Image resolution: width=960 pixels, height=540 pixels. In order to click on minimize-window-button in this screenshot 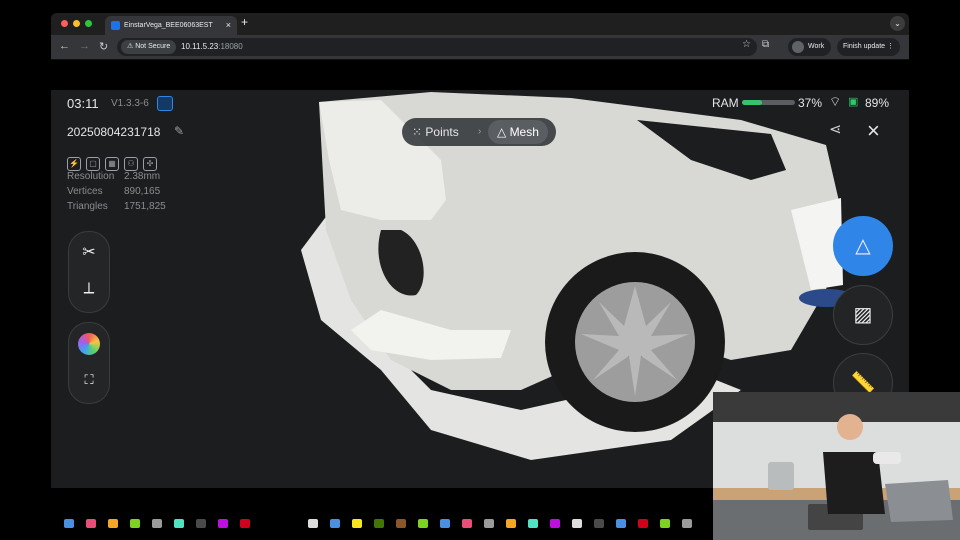, I will do `click(76, 23)`.